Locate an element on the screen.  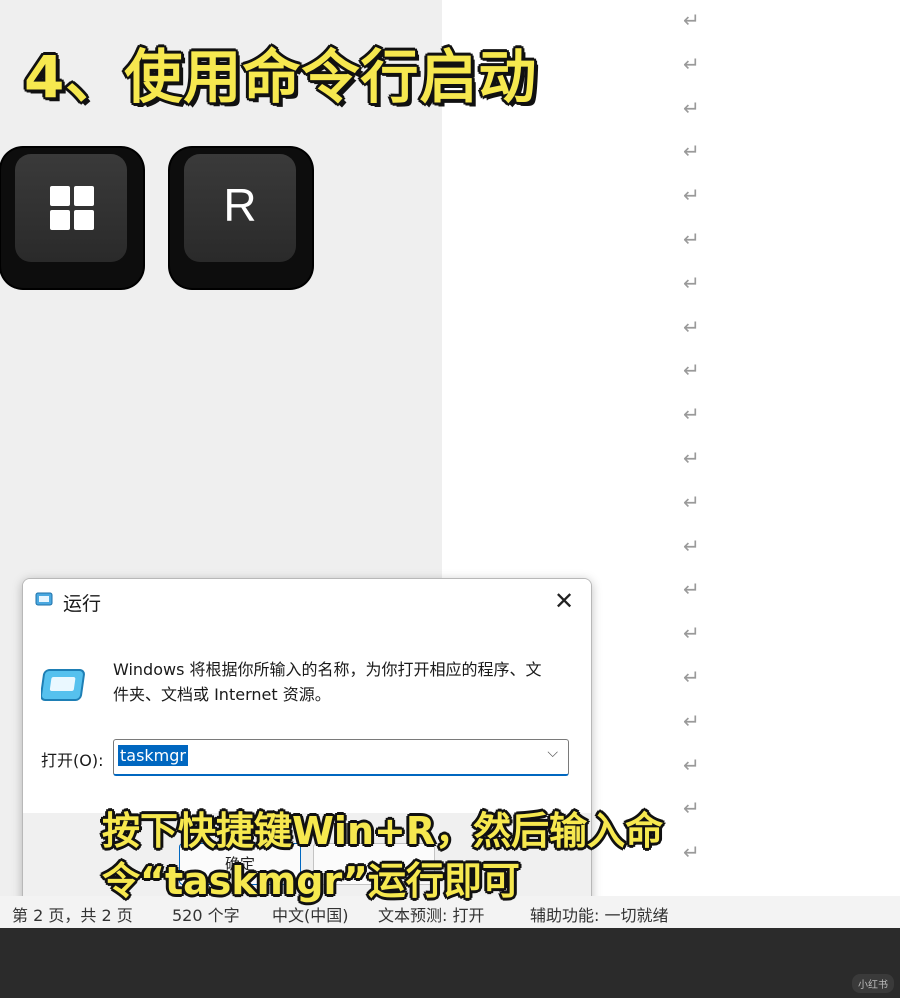
r-key: R is located at coordinates (241, 218).